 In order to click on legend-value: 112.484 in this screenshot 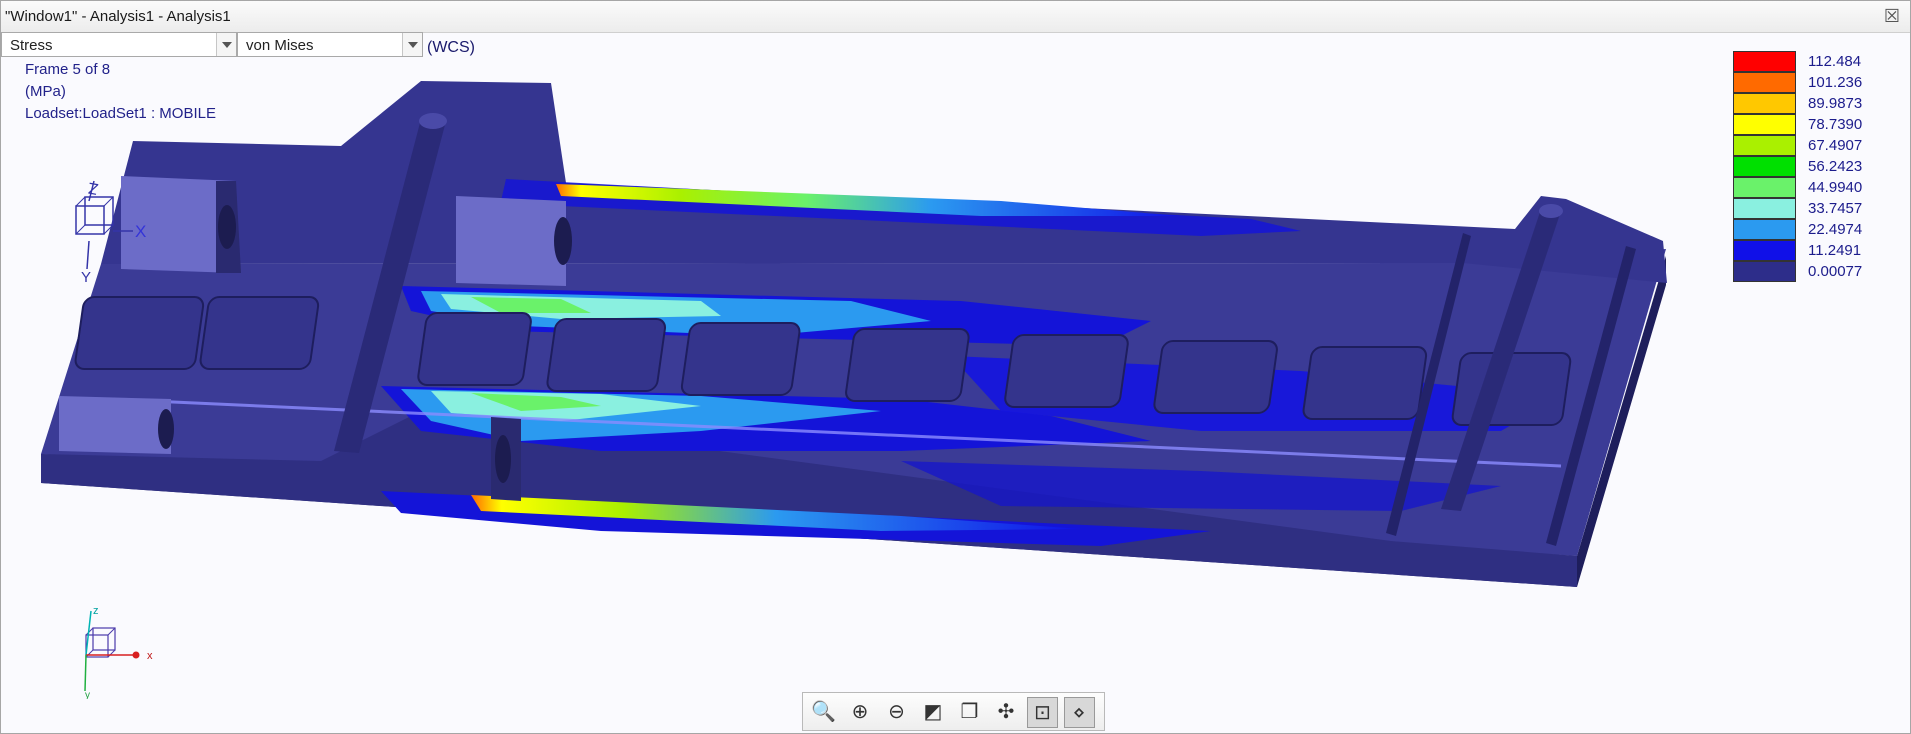, I will do `click(1835, 61)`.